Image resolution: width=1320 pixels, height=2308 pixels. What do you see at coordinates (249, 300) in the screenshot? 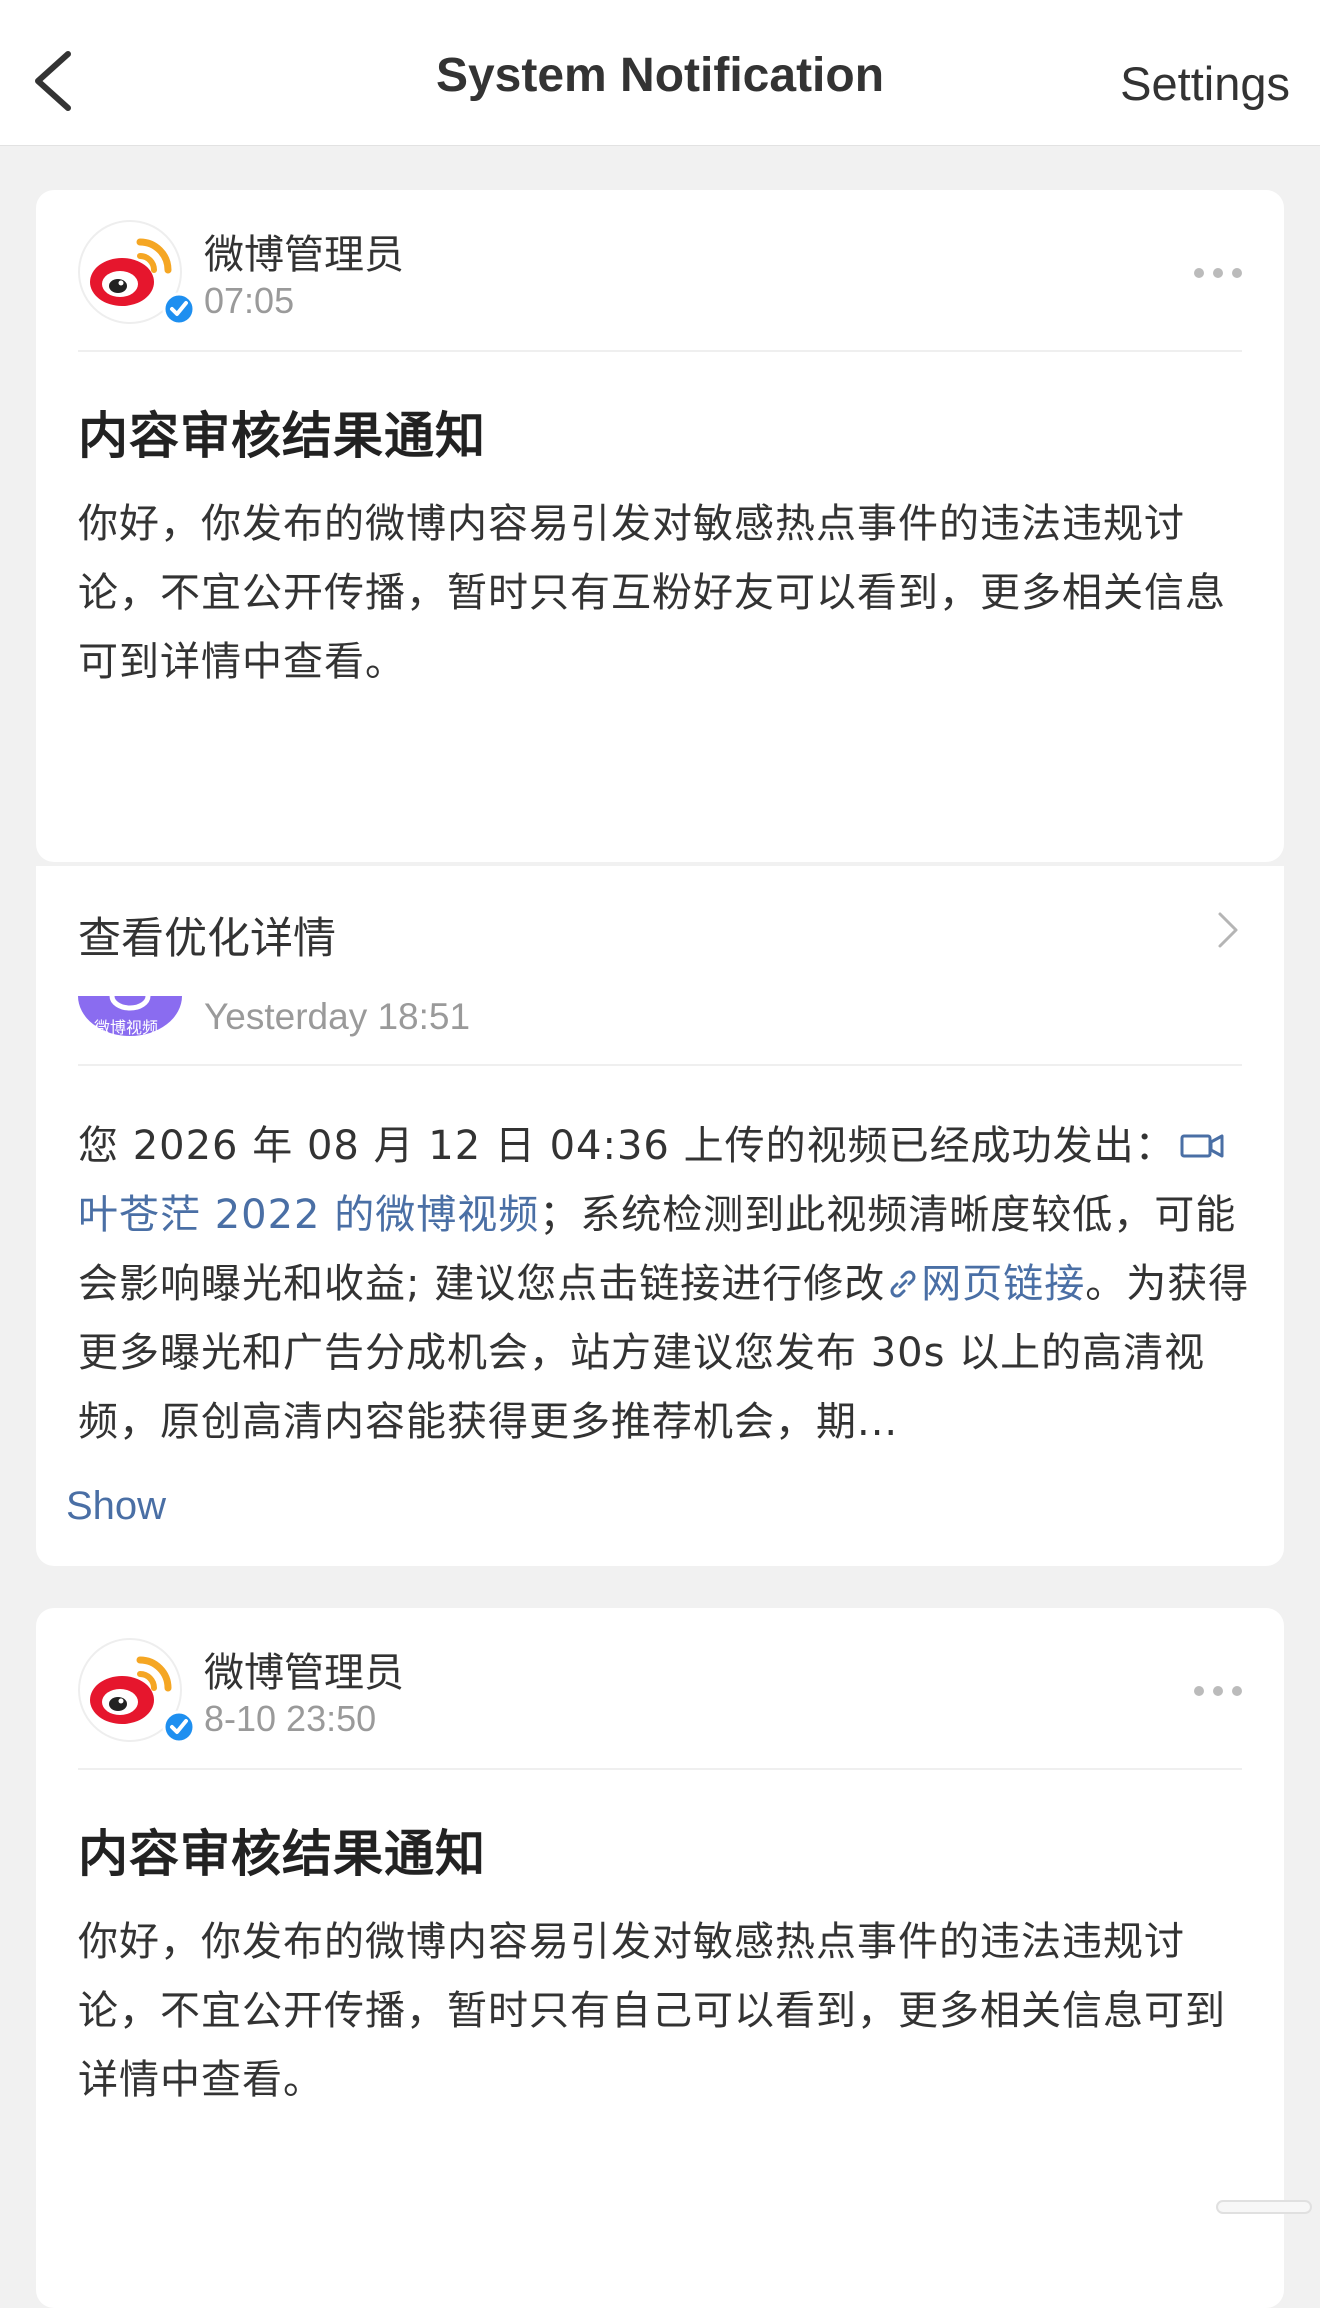
I see `timestamp: 07:05` at bounding box center [249, 300].